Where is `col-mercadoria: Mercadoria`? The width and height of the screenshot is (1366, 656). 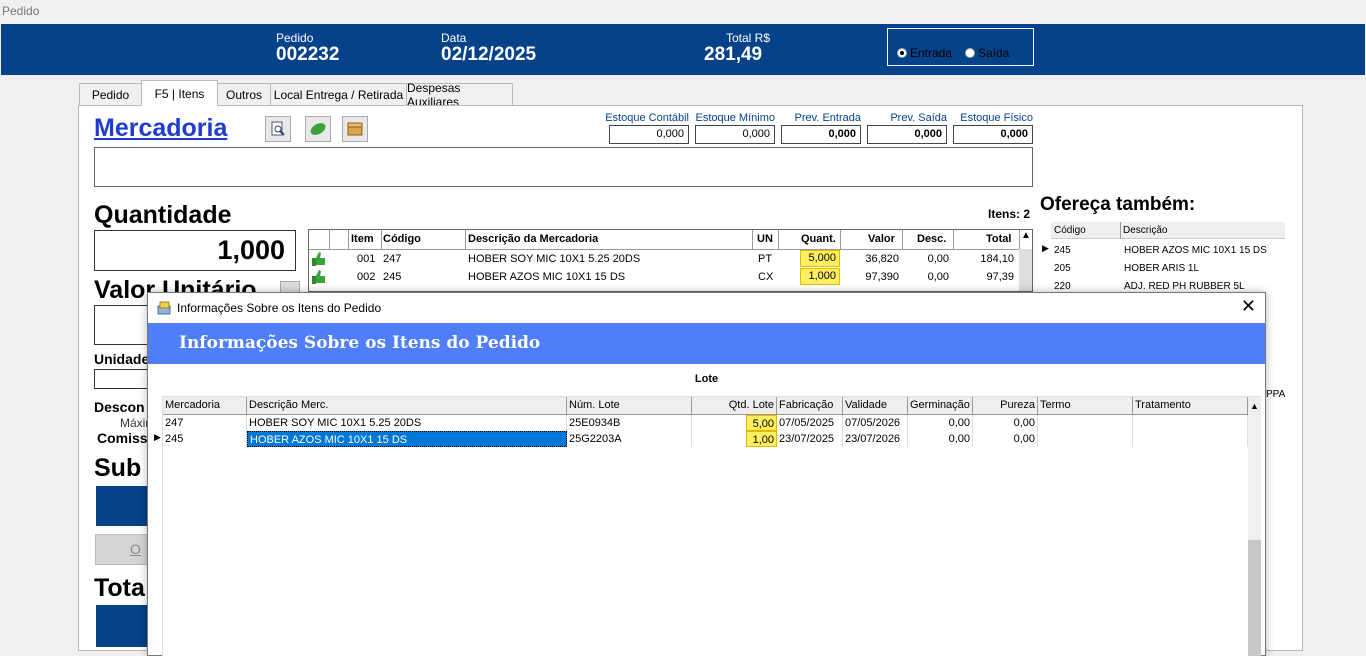 col-mercadoria: Mercadoria is located at coordinates (205, 406).